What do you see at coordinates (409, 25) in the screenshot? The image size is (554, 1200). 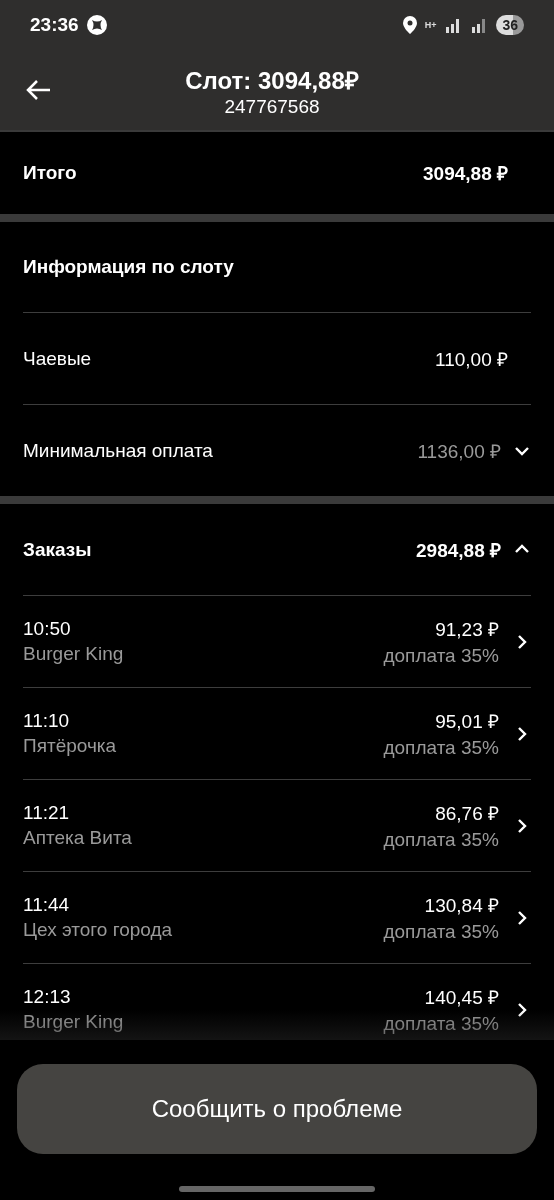 I see `location-icon` at bounding box center [409, 25].